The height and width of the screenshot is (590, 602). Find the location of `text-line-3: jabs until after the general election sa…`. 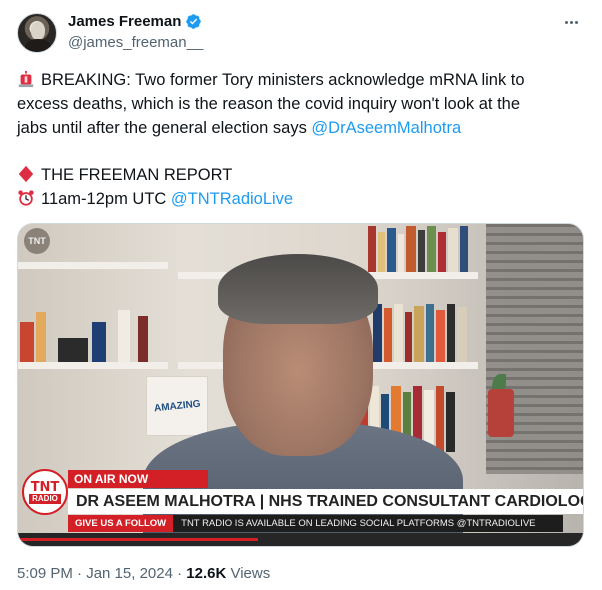

text-line-3: jabs until after the general election sa… is located at coordinates (301, 128).